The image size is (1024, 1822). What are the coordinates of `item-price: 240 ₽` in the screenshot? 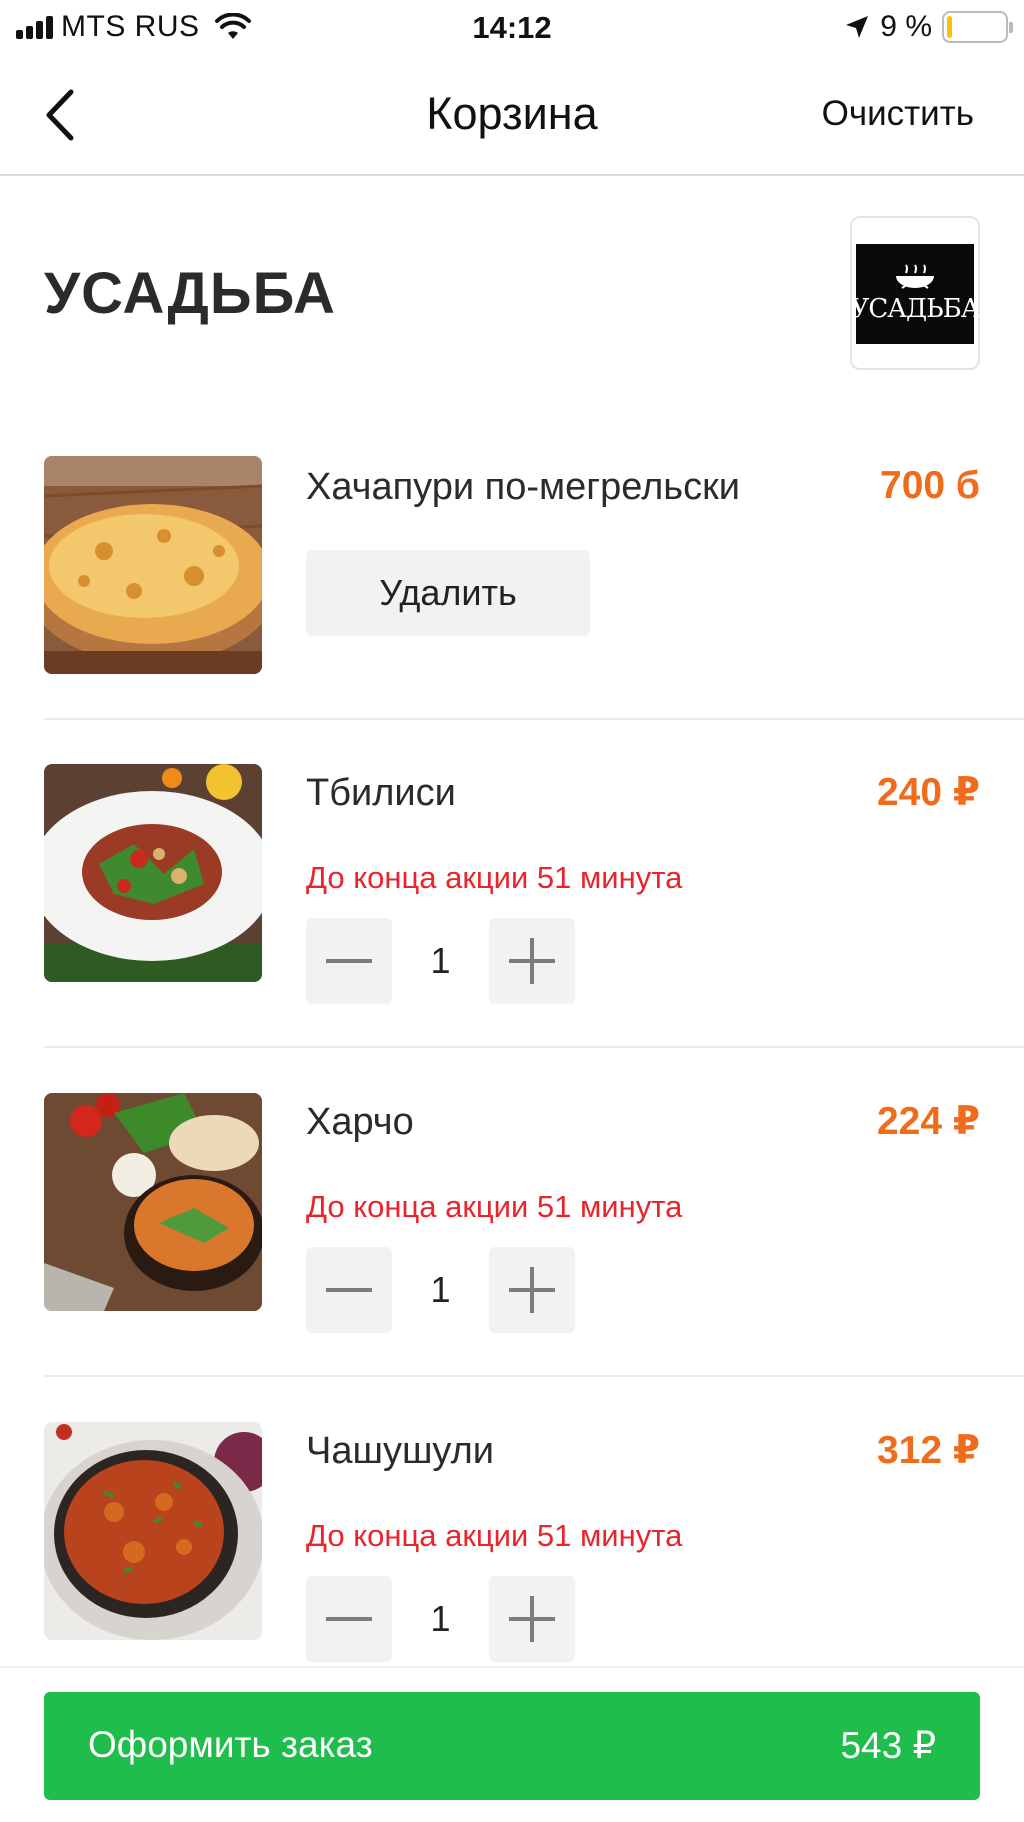 It's located at (928, 792).